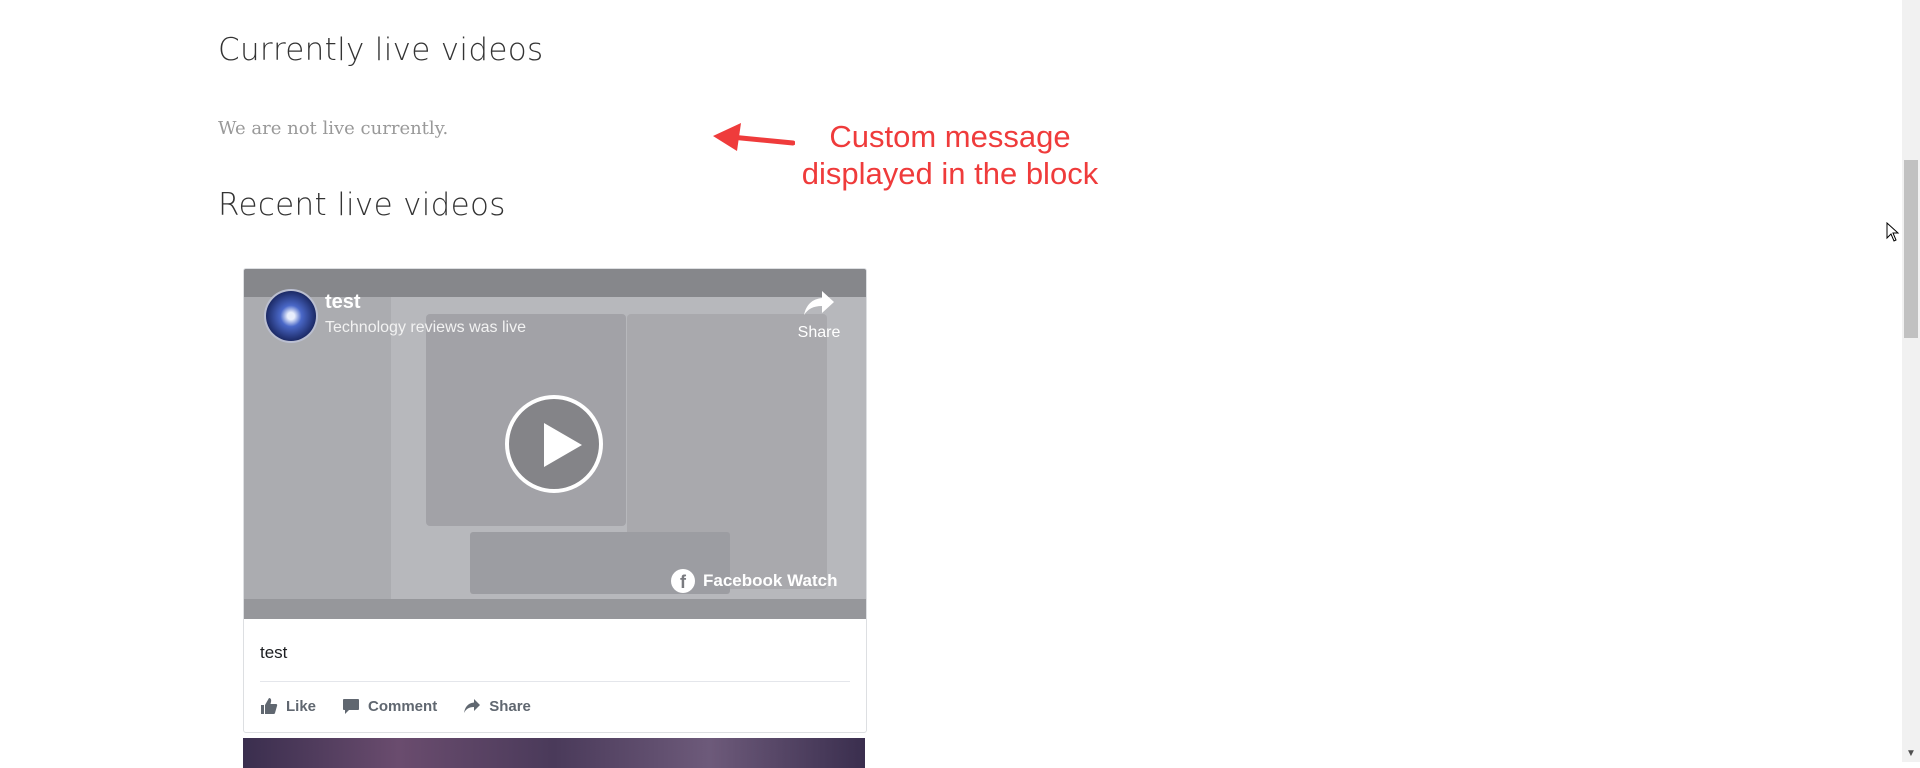 This screenshot has width=1920, height=768. I want to click on comment-label: Comment, so click(403, 706).